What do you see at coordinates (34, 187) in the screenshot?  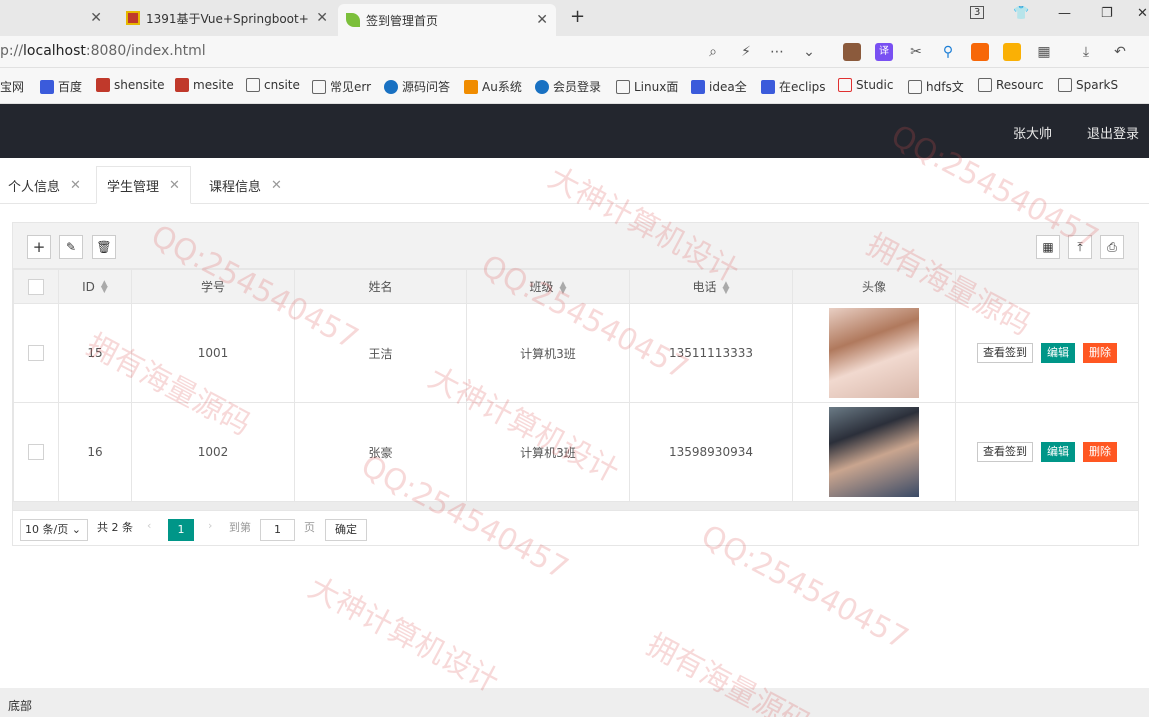 I see `tab-label: 个人信息` at bounding box center [34, 187].